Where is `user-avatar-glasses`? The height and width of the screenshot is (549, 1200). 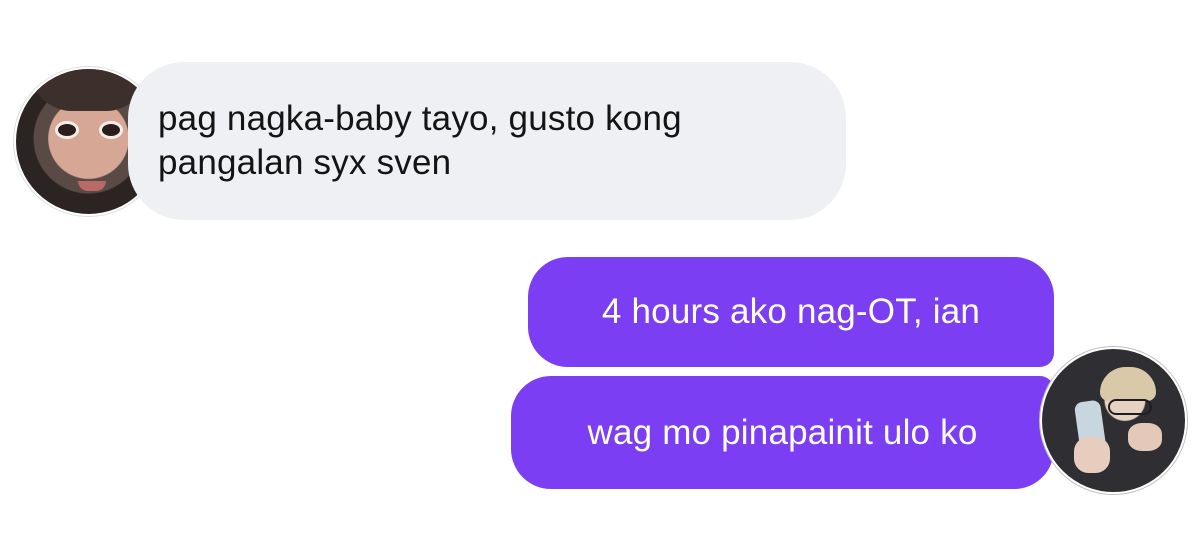 user-avatar-glasses is located at coordinates (1130, 407).